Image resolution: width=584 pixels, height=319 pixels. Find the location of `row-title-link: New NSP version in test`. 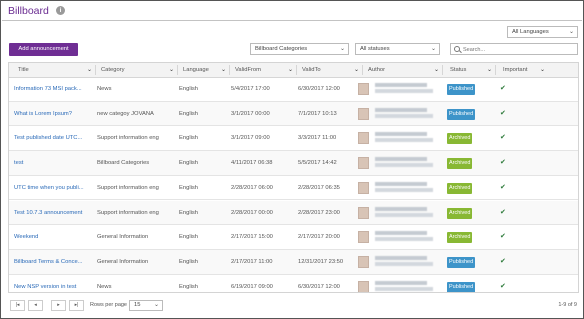

row-title-link: New NSP version in test is located at coordinates (54, 283).